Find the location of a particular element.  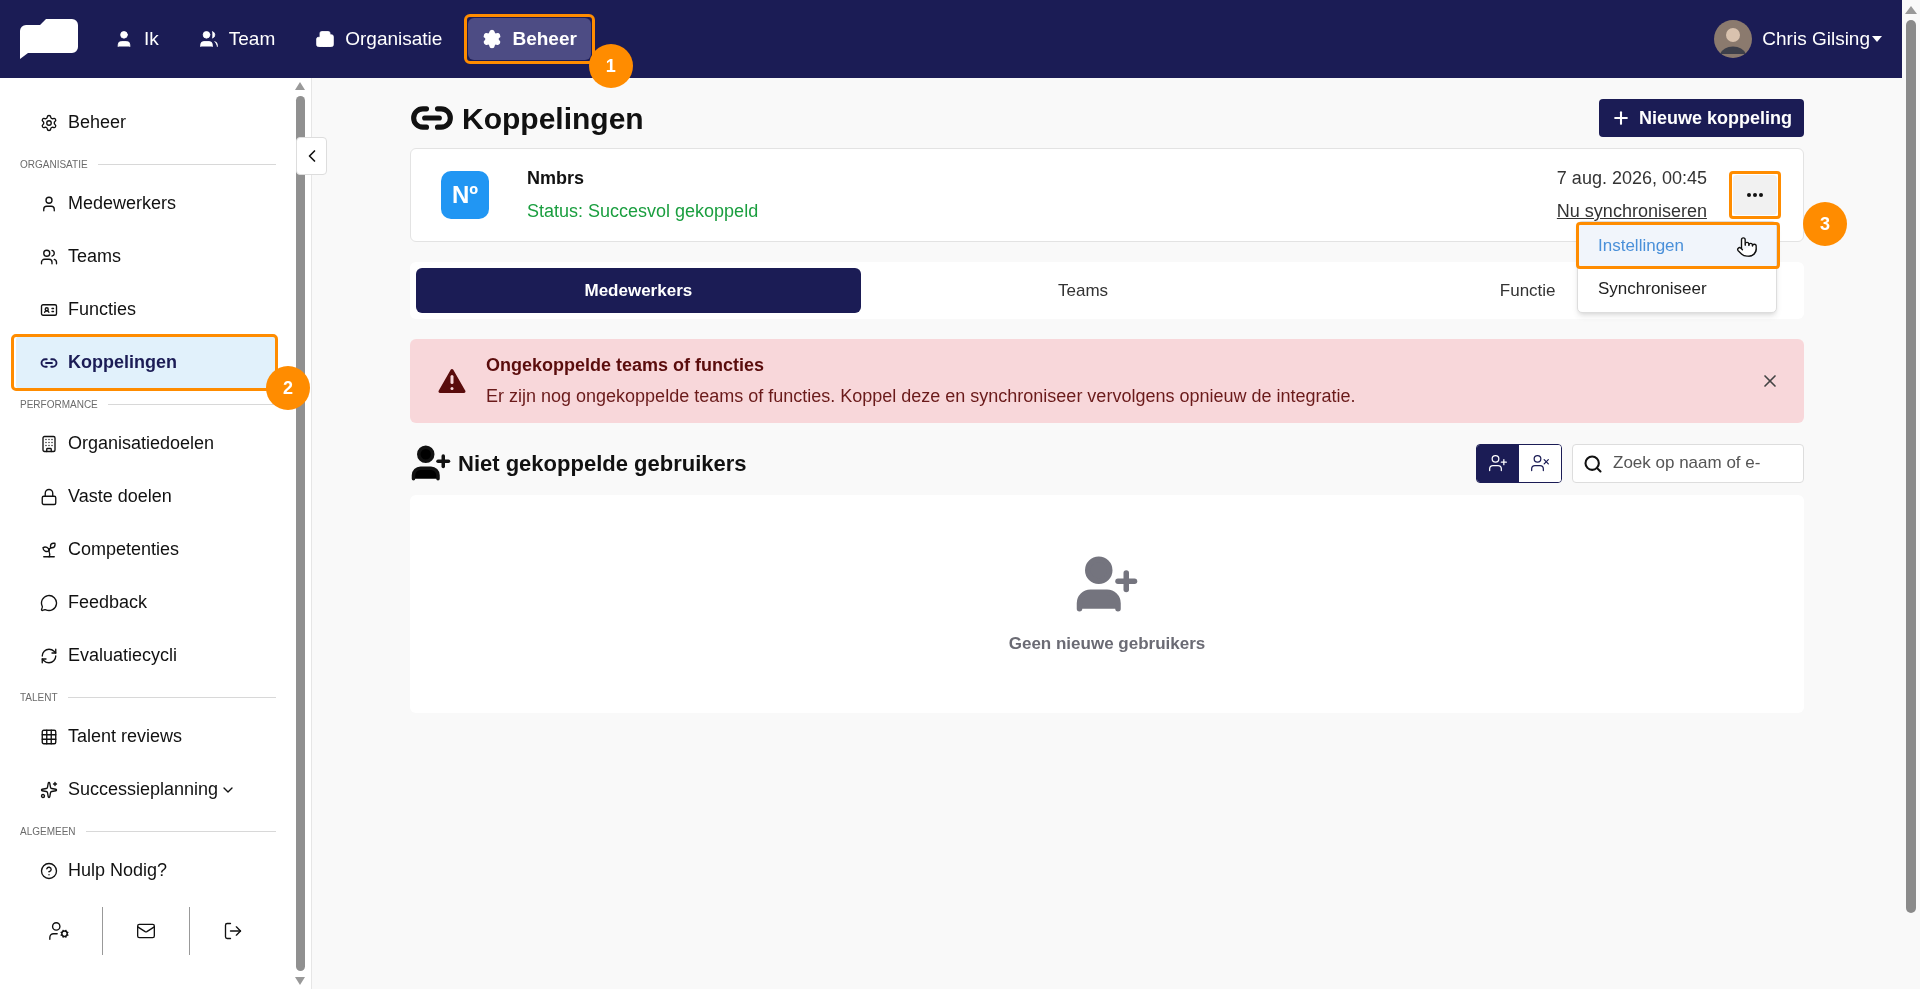

sidebar-item: Teams is located at coordinates (146, 256).